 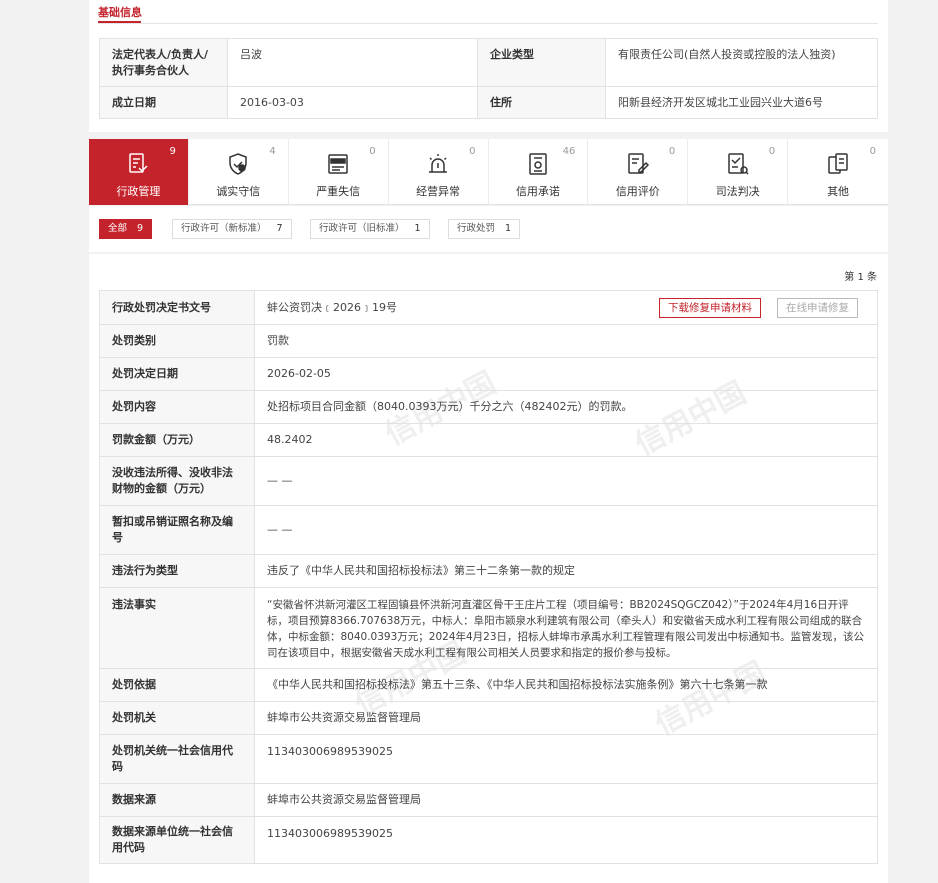 I want to click on penalty-type-value: 罚款, so click(x=566, y=341).